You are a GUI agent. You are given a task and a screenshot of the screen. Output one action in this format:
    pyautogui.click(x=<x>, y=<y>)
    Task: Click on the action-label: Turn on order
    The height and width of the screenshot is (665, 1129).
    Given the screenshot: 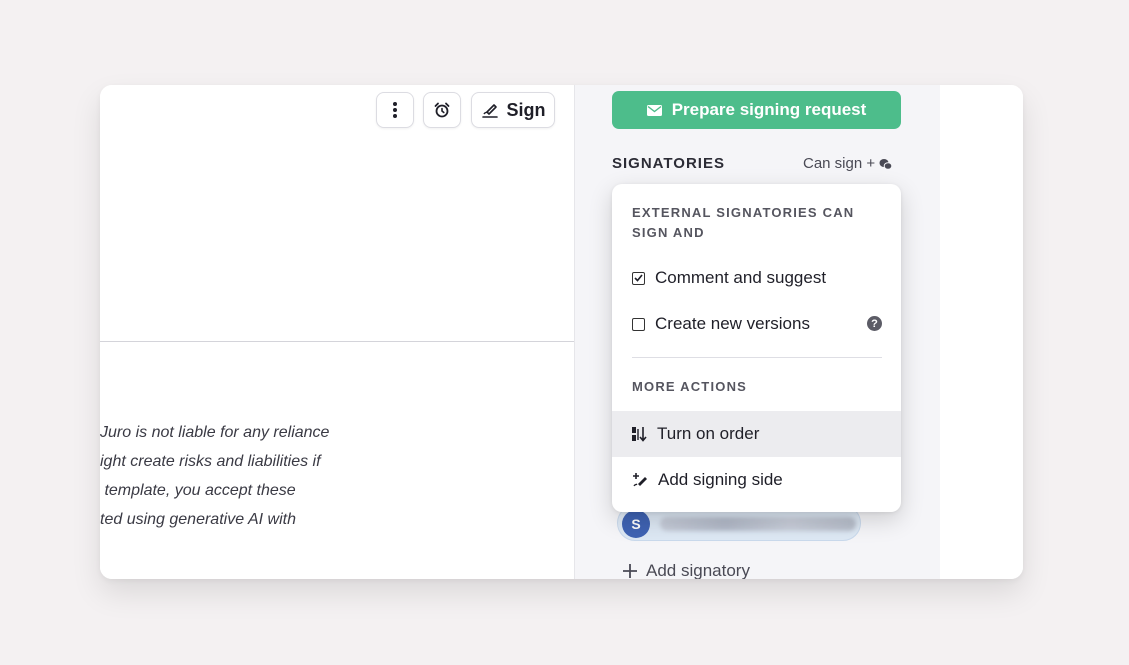 What is the action you would take?
    pyautogui.click(x=708, y=433)
    